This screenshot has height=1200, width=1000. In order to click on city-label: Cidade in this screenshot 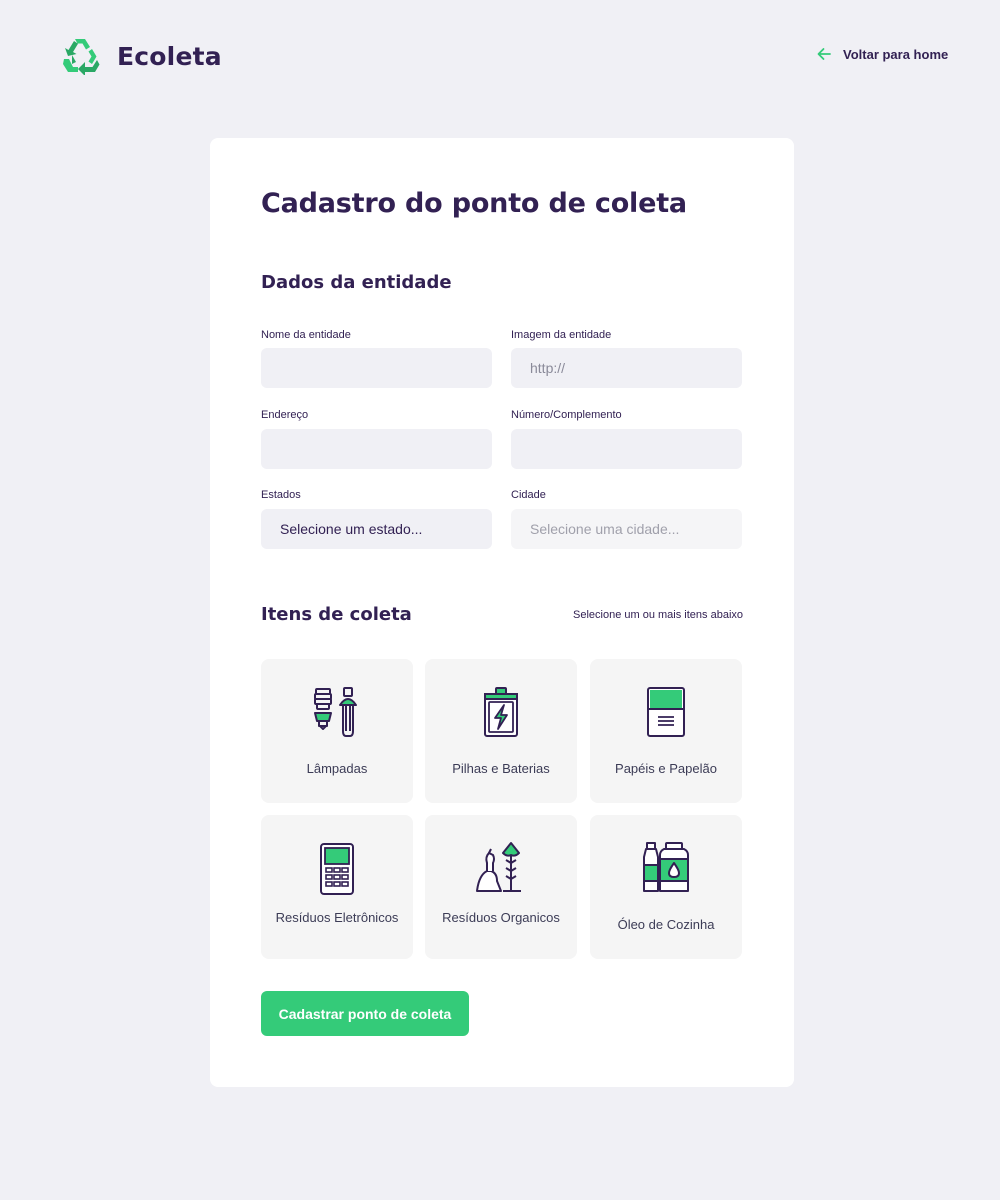, I will do `click(528, 495)`.